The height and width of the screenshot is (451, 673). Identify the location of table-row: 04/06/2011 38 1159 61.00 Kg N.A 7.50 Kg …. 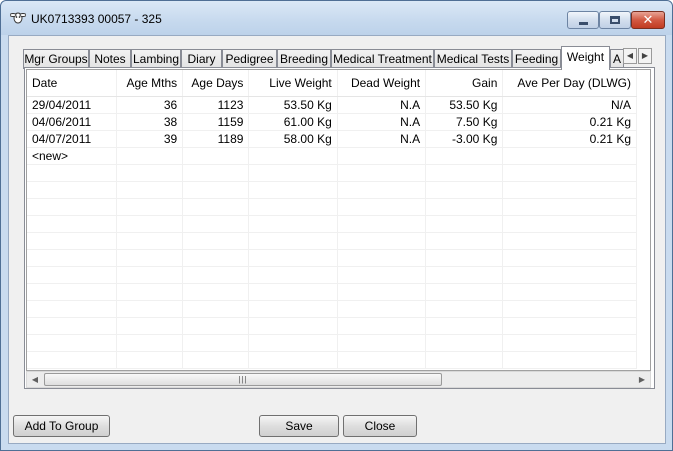
(332, 122).